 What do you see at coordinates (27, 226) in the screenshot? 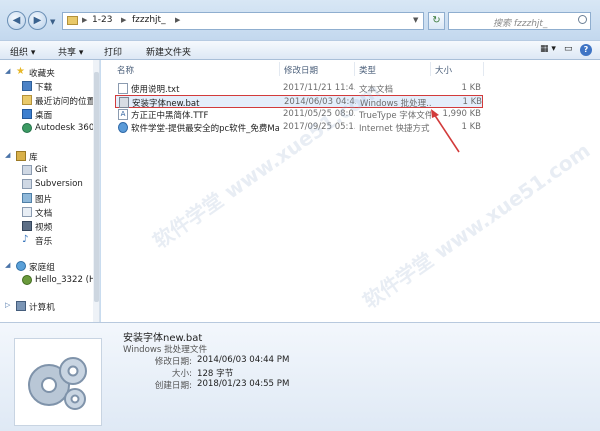
I see `videos-icon` at bounding box center [27, 226].